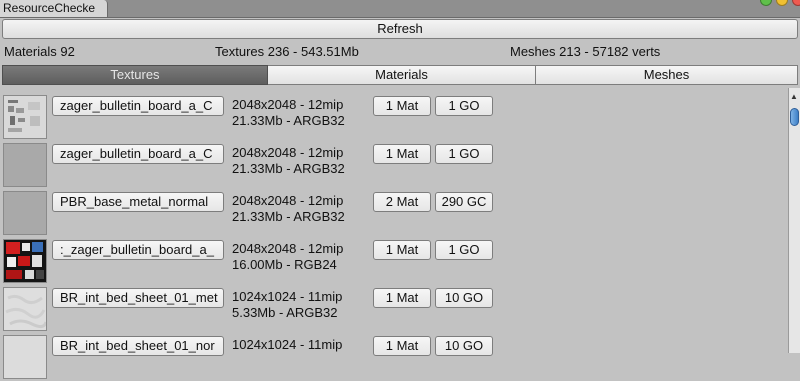 Image resolution: width=800 pixels, height=381 pixels. What do you see at coordinates (39, 51) in the screenshot?
I see `materials-count: Materials 92` at bounding box center [39, 51].